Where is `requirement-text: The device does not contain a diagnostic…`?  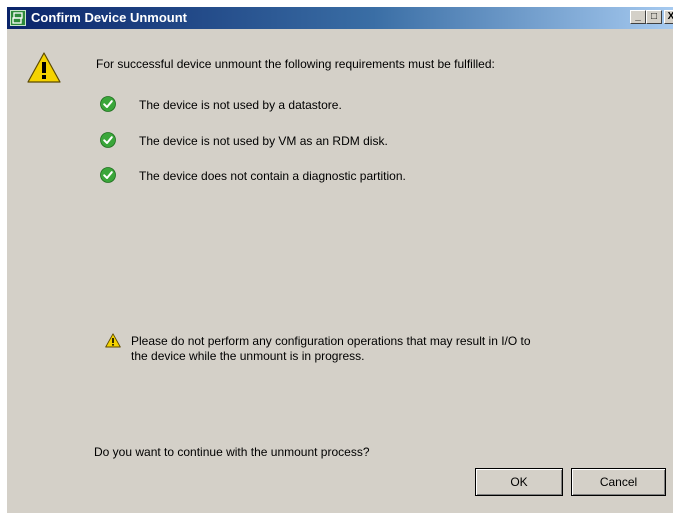 requirement-text: The device does not contain a diagnostic… is located at coordinates (272, 176).